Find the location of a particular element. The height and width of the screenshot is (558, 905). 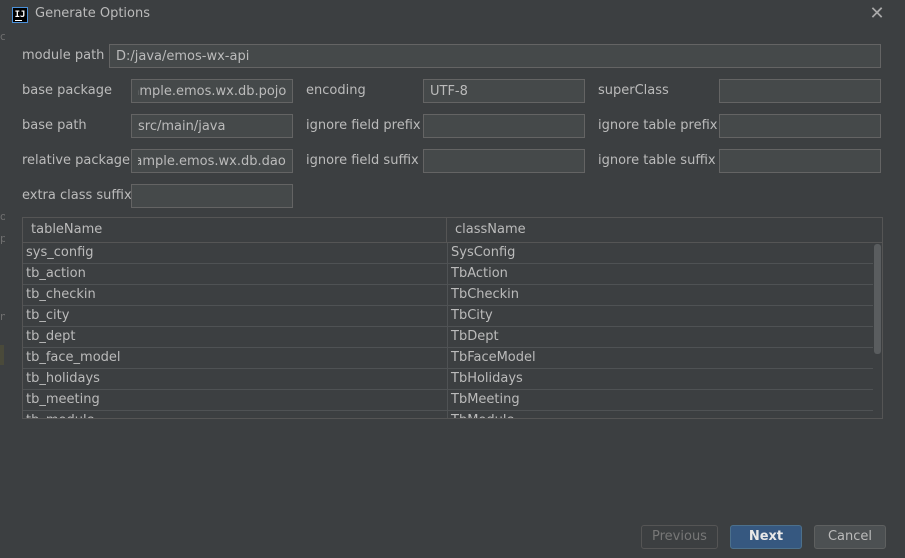

base-package-input is located at coordinates (212, 91).